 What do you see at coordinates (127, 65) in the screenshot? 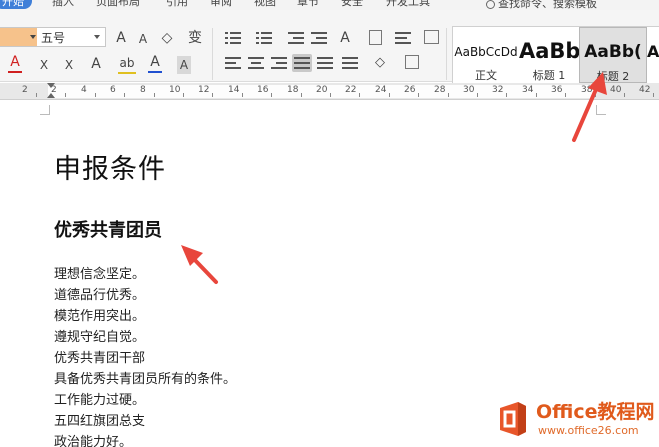
I see `highlight-button: ab` at bounding box center [127, 65].